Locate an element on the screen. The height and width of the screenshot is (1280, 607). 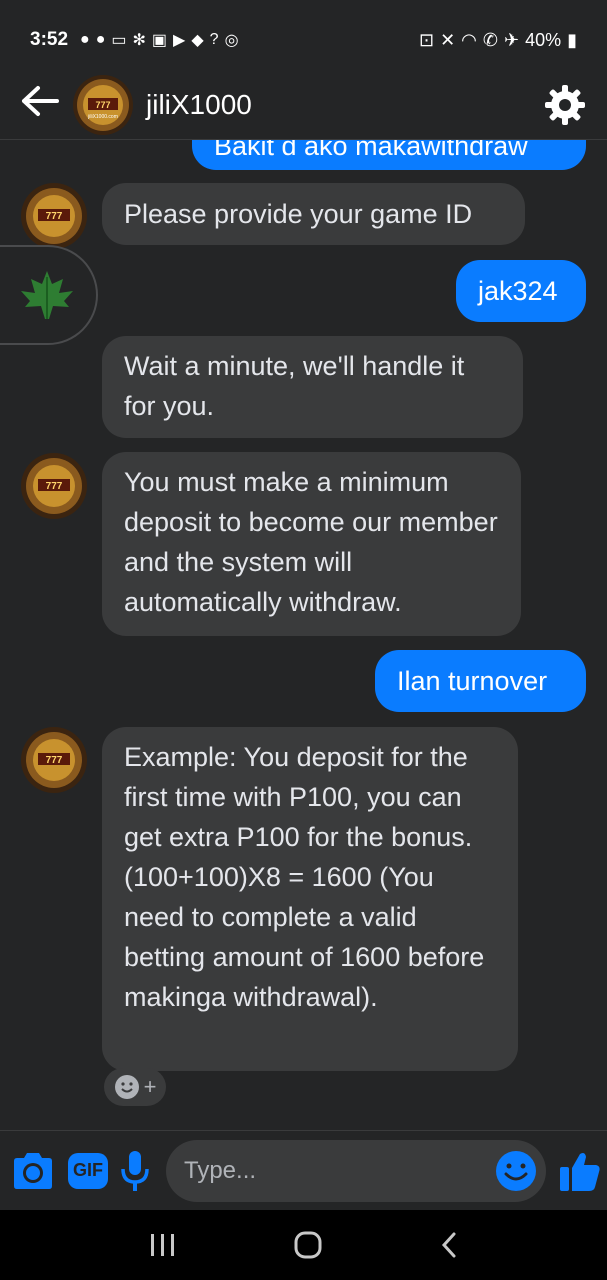
maple-leaf-icon is located at coordinates (47, 295).